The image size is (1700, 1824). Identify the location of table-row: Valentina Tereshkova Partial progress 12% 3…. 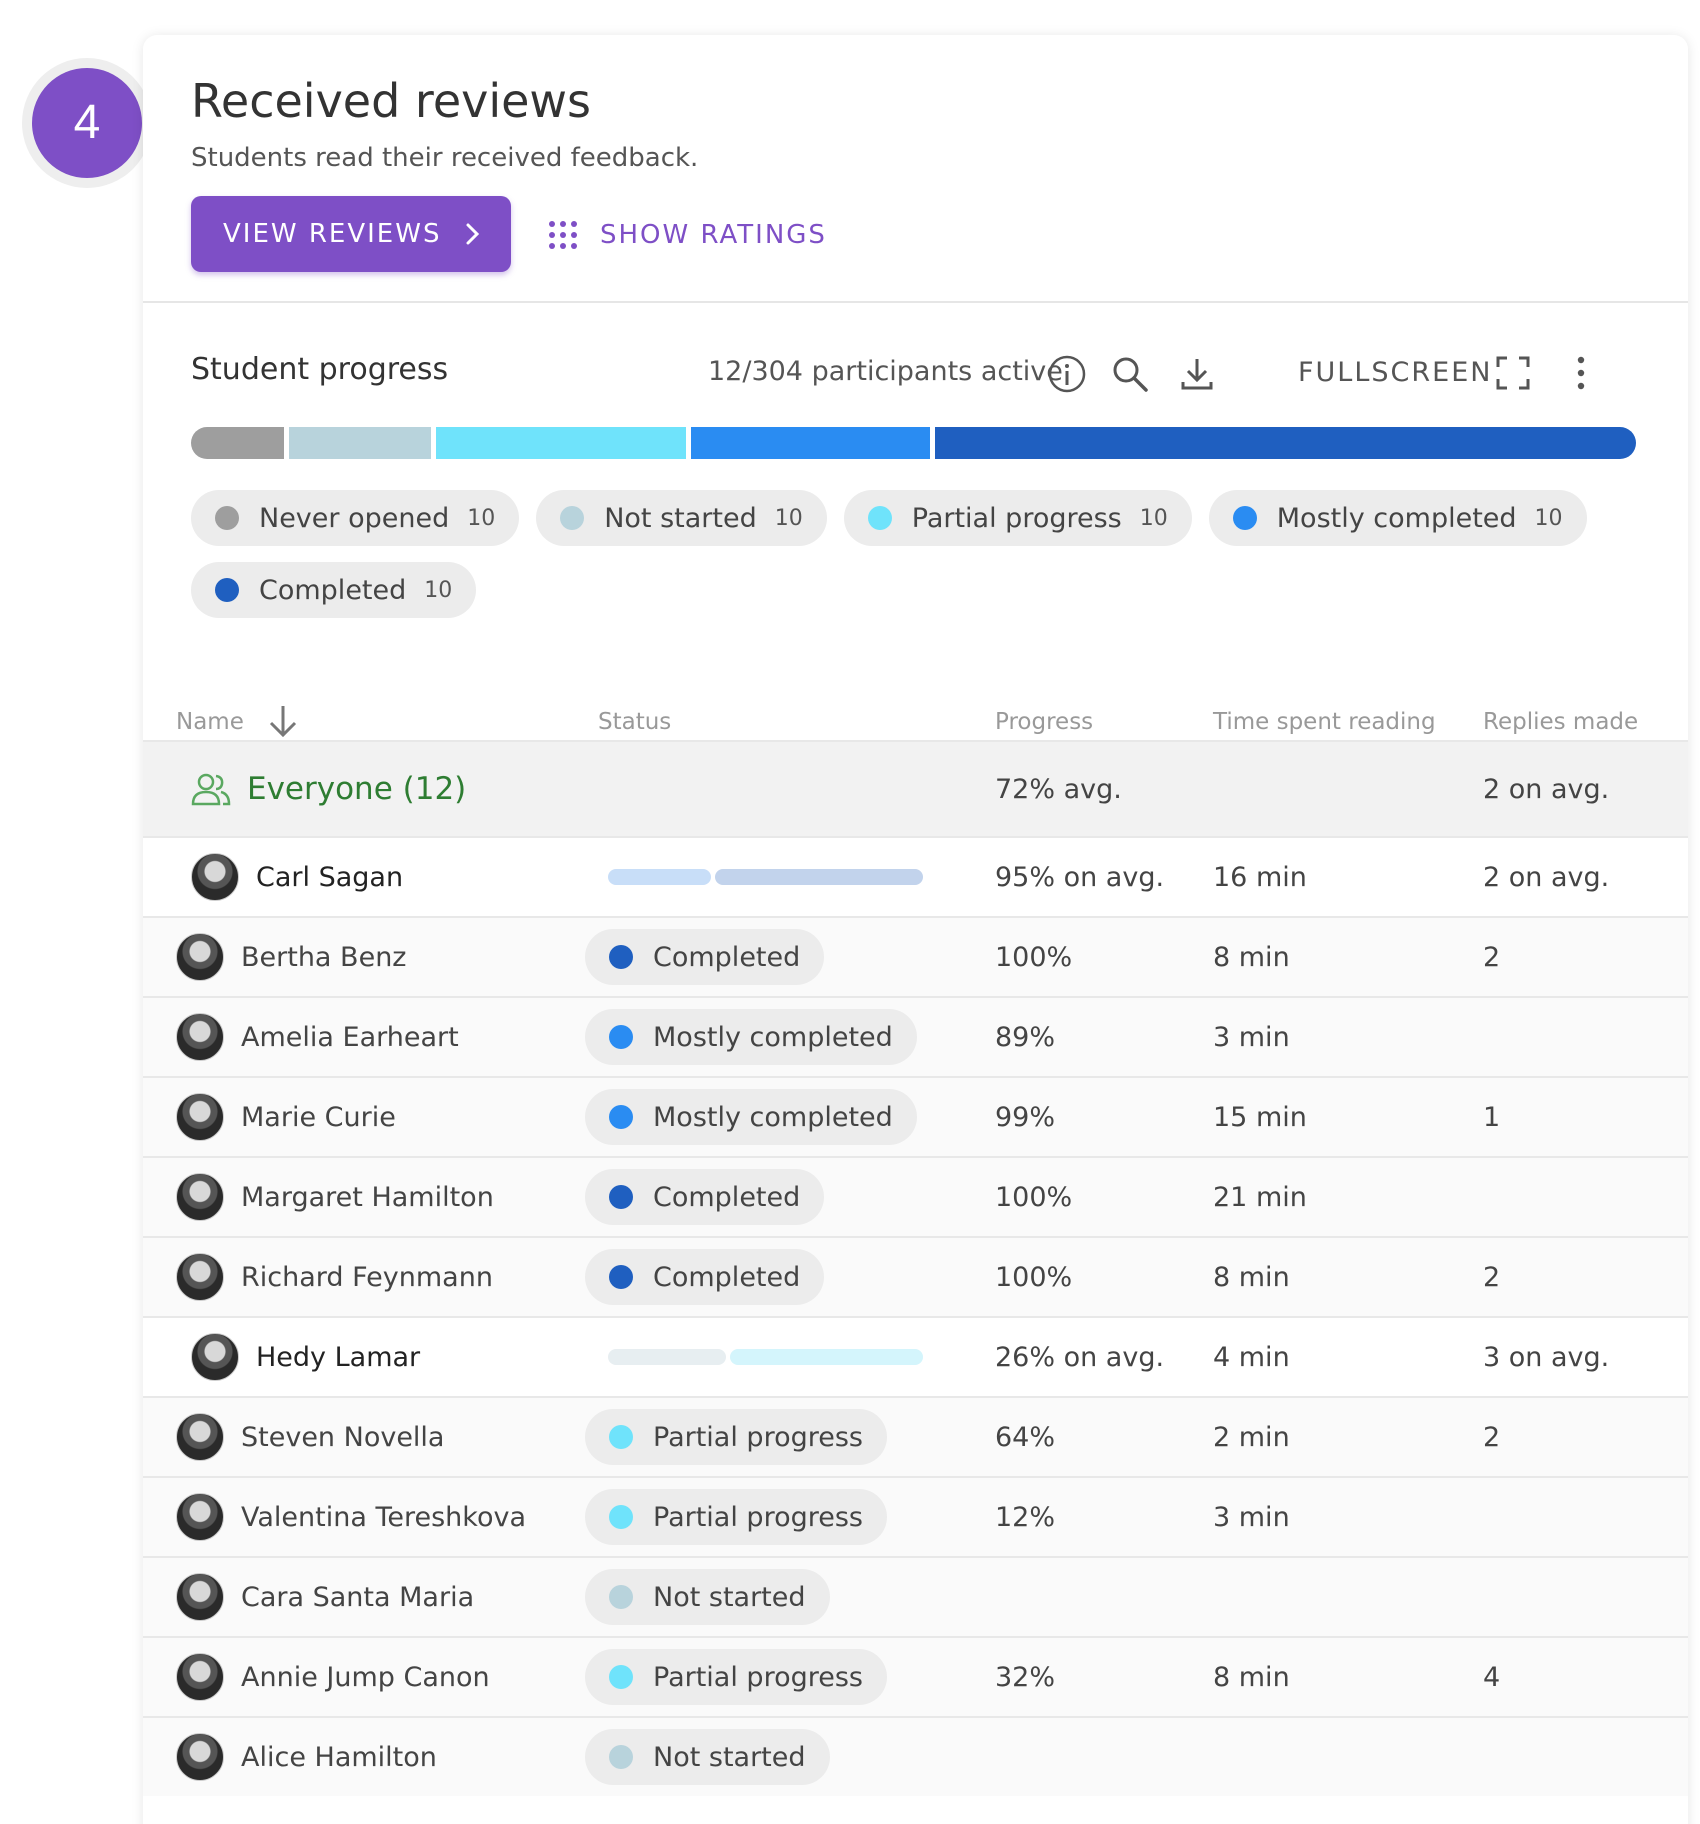
(915, 1516).